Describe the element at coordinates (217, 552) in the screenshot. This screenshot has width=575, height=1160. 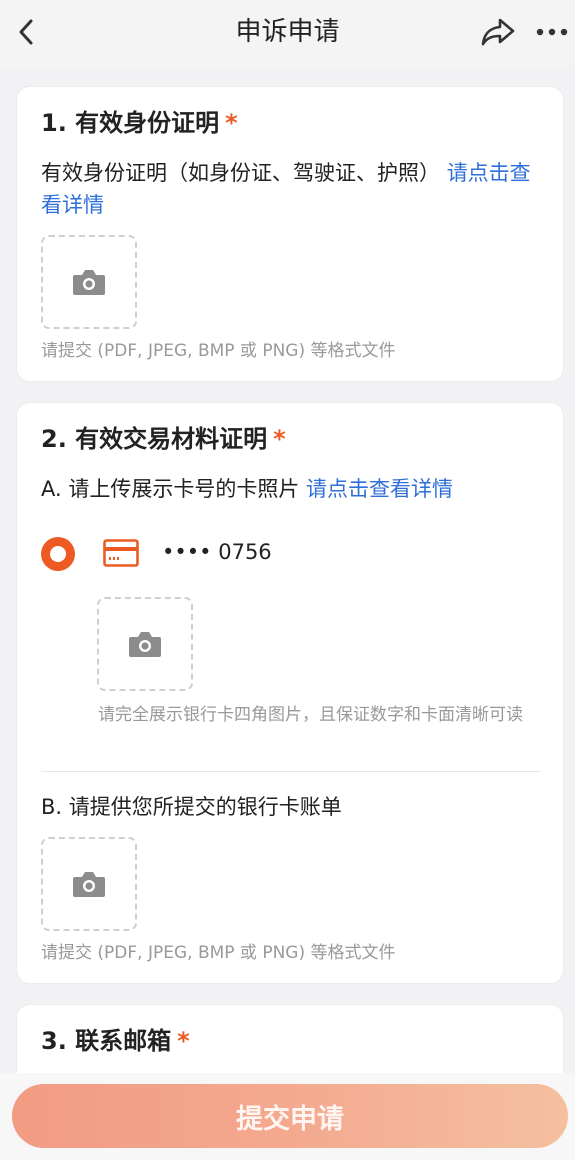
I see `card-number: •••• 0756` at that location.